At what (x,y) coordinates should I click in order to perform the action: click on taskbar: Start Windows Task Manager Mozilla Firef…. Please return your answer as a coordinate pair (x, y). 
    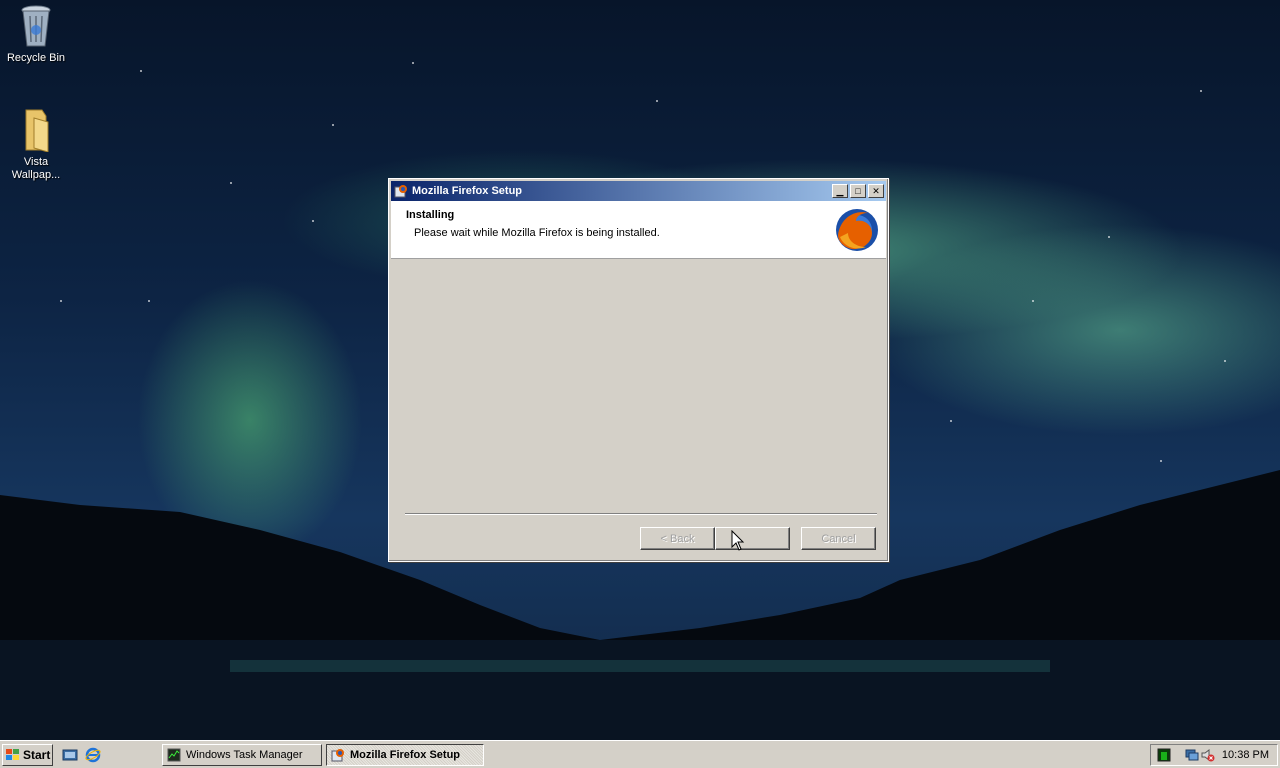
    Looking at the image, I should click on (640, 754).